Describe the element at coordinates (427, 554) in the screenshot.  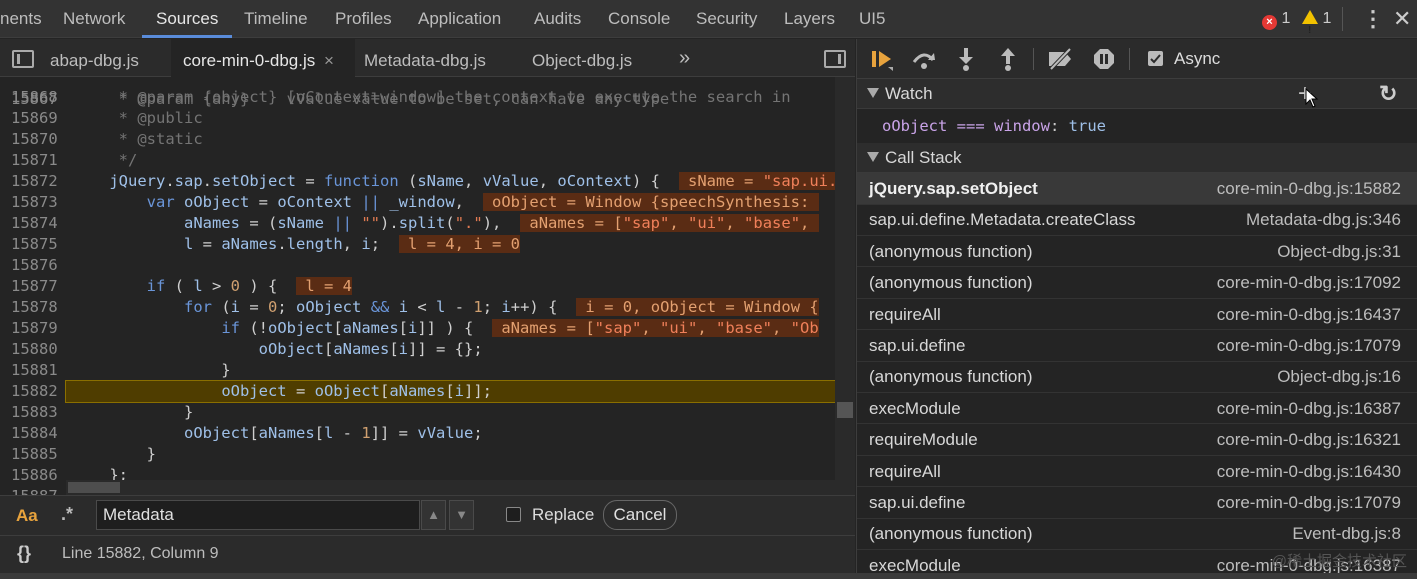
I see `editor-status-bar: {} Line 15882, Column 9` at that location.